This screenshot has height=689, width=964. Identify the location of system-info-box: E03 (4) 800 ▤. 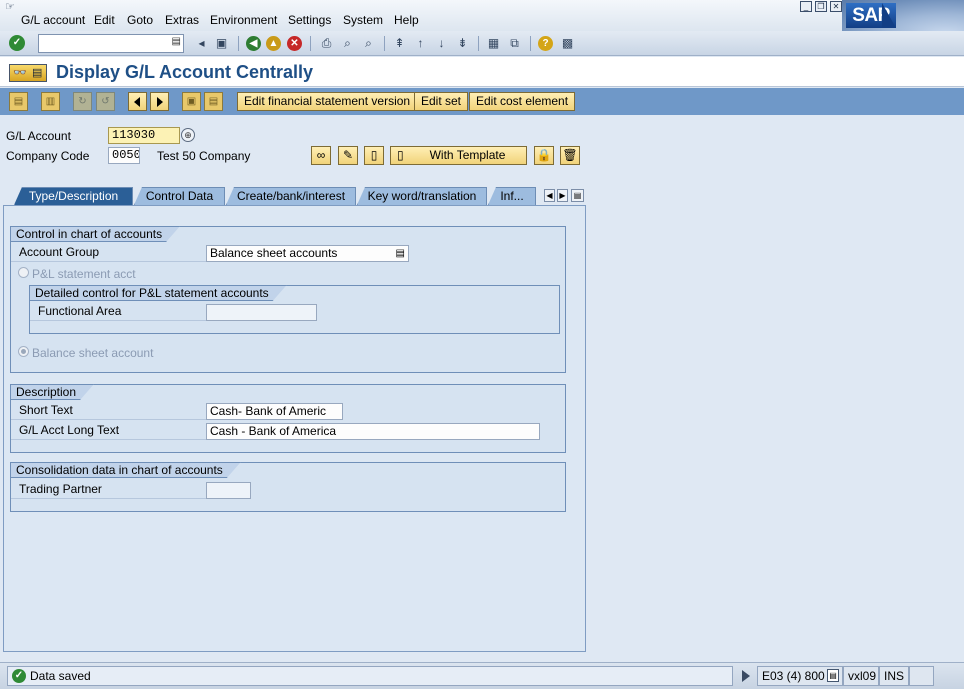
(800, 676).